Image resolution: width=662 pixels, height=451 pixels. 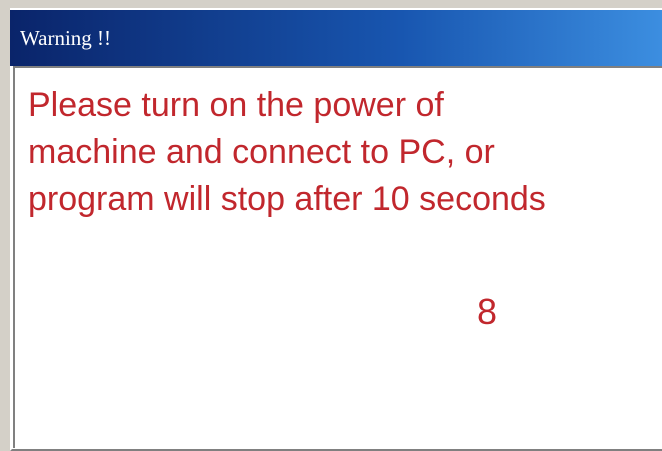 What do you see at coordinates (66, 37) in the screenshot?
I see `window-title: Warning !!` at bounding box center [66, 37].